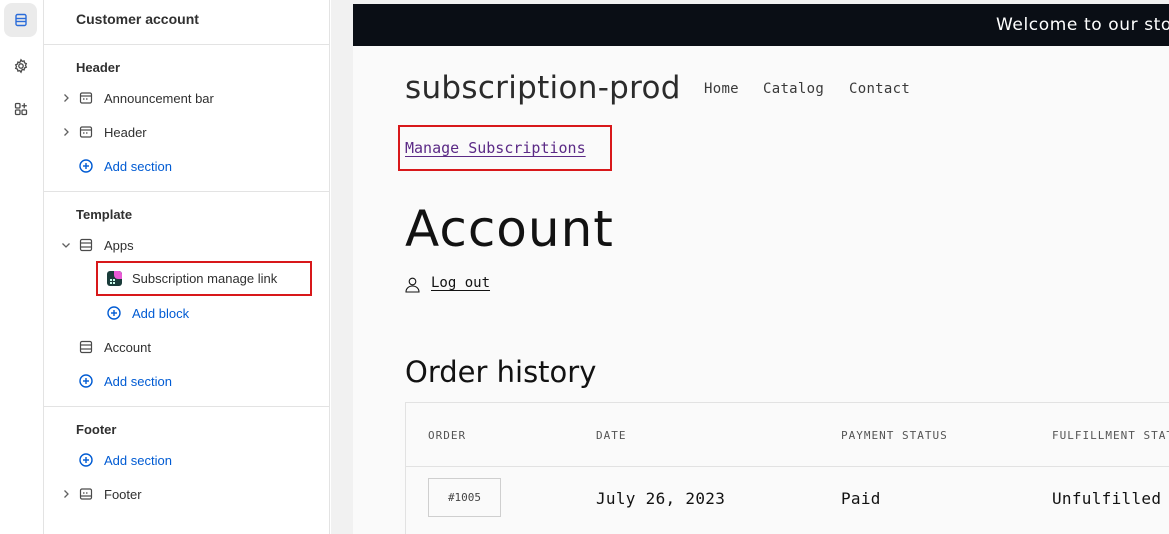  Describe the element at coordinates (495, 148) in the screenshot. I see `manage-subscriptions-link: Manage Subscriptions` at that location.